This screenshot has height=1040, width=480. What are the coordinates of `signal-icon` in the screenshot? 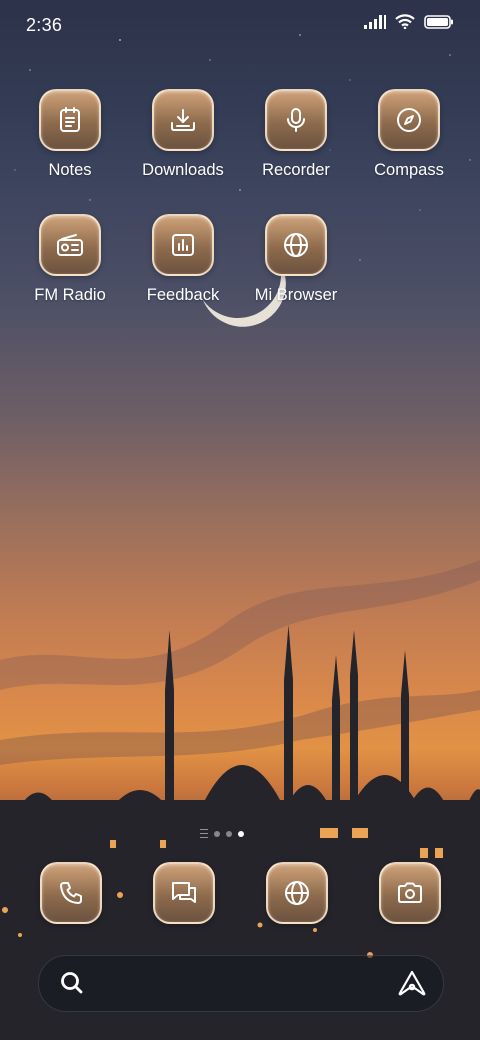 It's located at (375, 21).